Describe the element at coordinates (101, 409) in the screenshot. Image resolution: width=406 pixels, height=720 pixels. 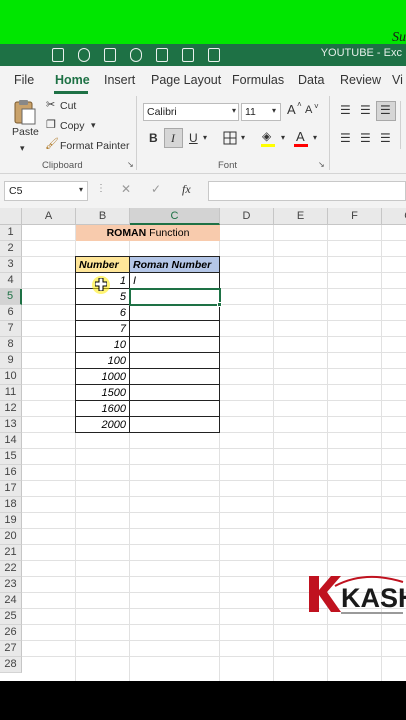
I see `number-cell: 1600` at that location.